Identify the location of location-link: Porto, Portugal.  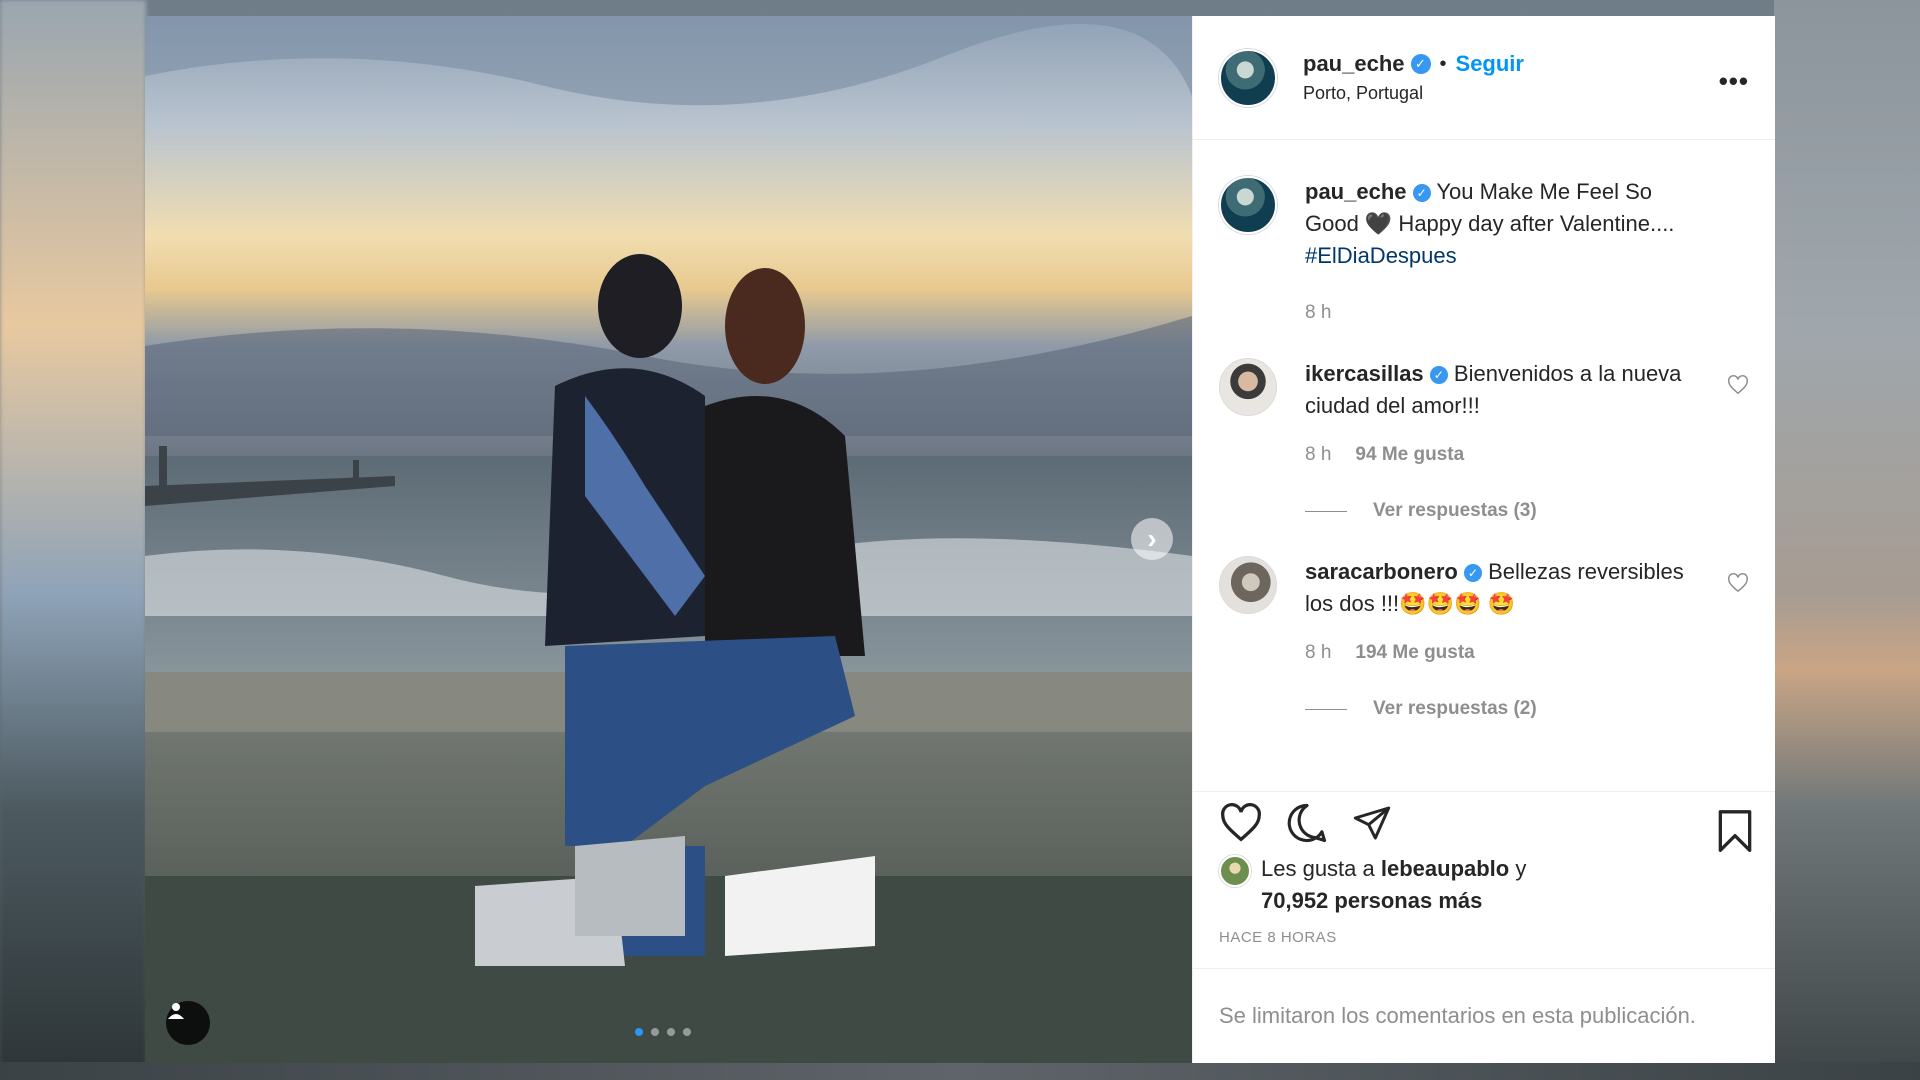
(1413, 93).